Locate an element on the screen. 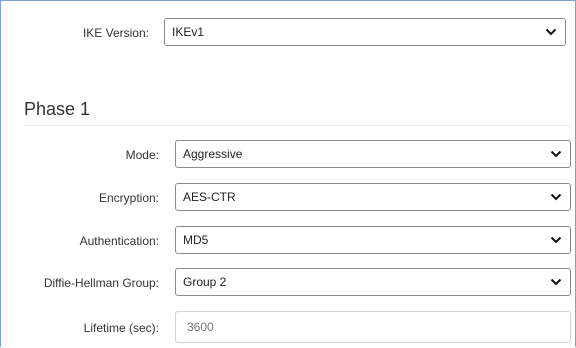  mode-select: Aggressive is located at coordinates (373, 154).